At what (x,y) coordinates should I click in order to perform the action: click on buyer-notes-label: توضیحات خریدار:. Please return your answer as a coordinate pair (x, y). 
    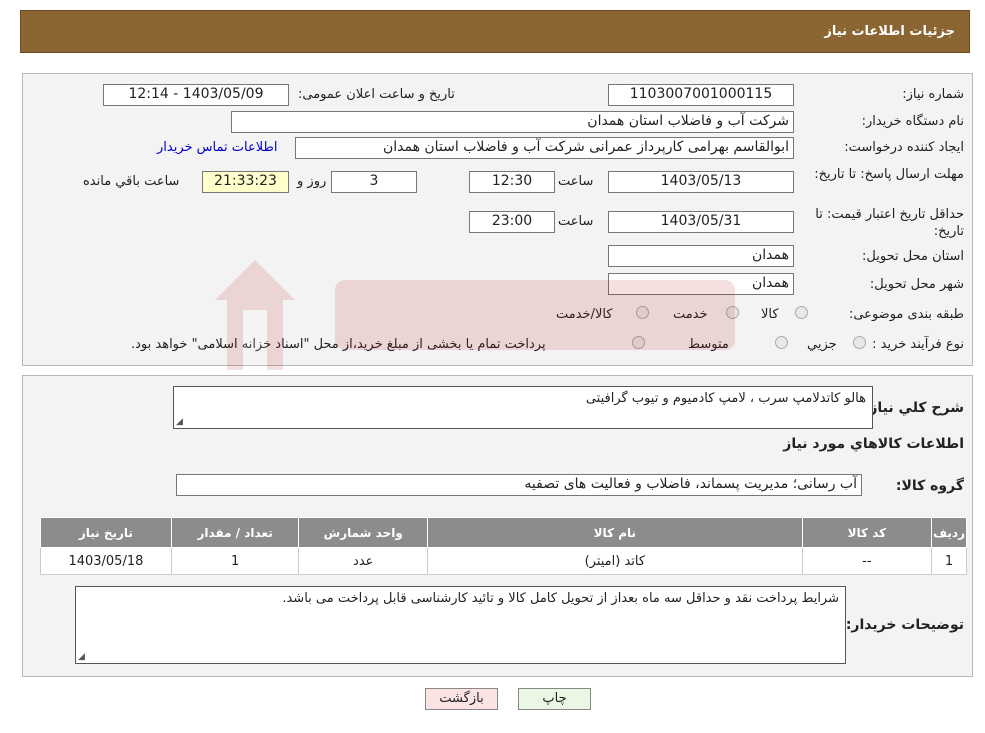
    Looking at the image, I should click on (904, 625).